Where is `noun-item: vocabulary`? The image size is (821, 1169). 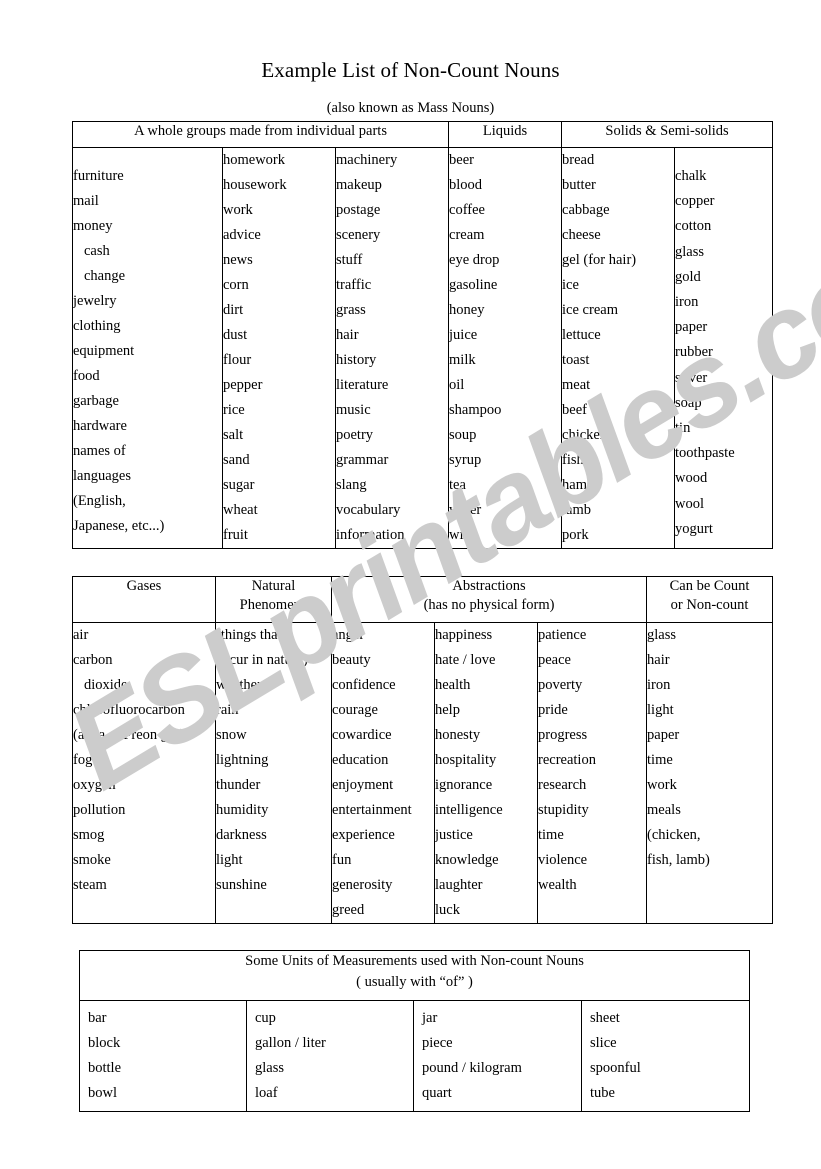
noun-item: vocabulary is located at coordinates (368, 510).